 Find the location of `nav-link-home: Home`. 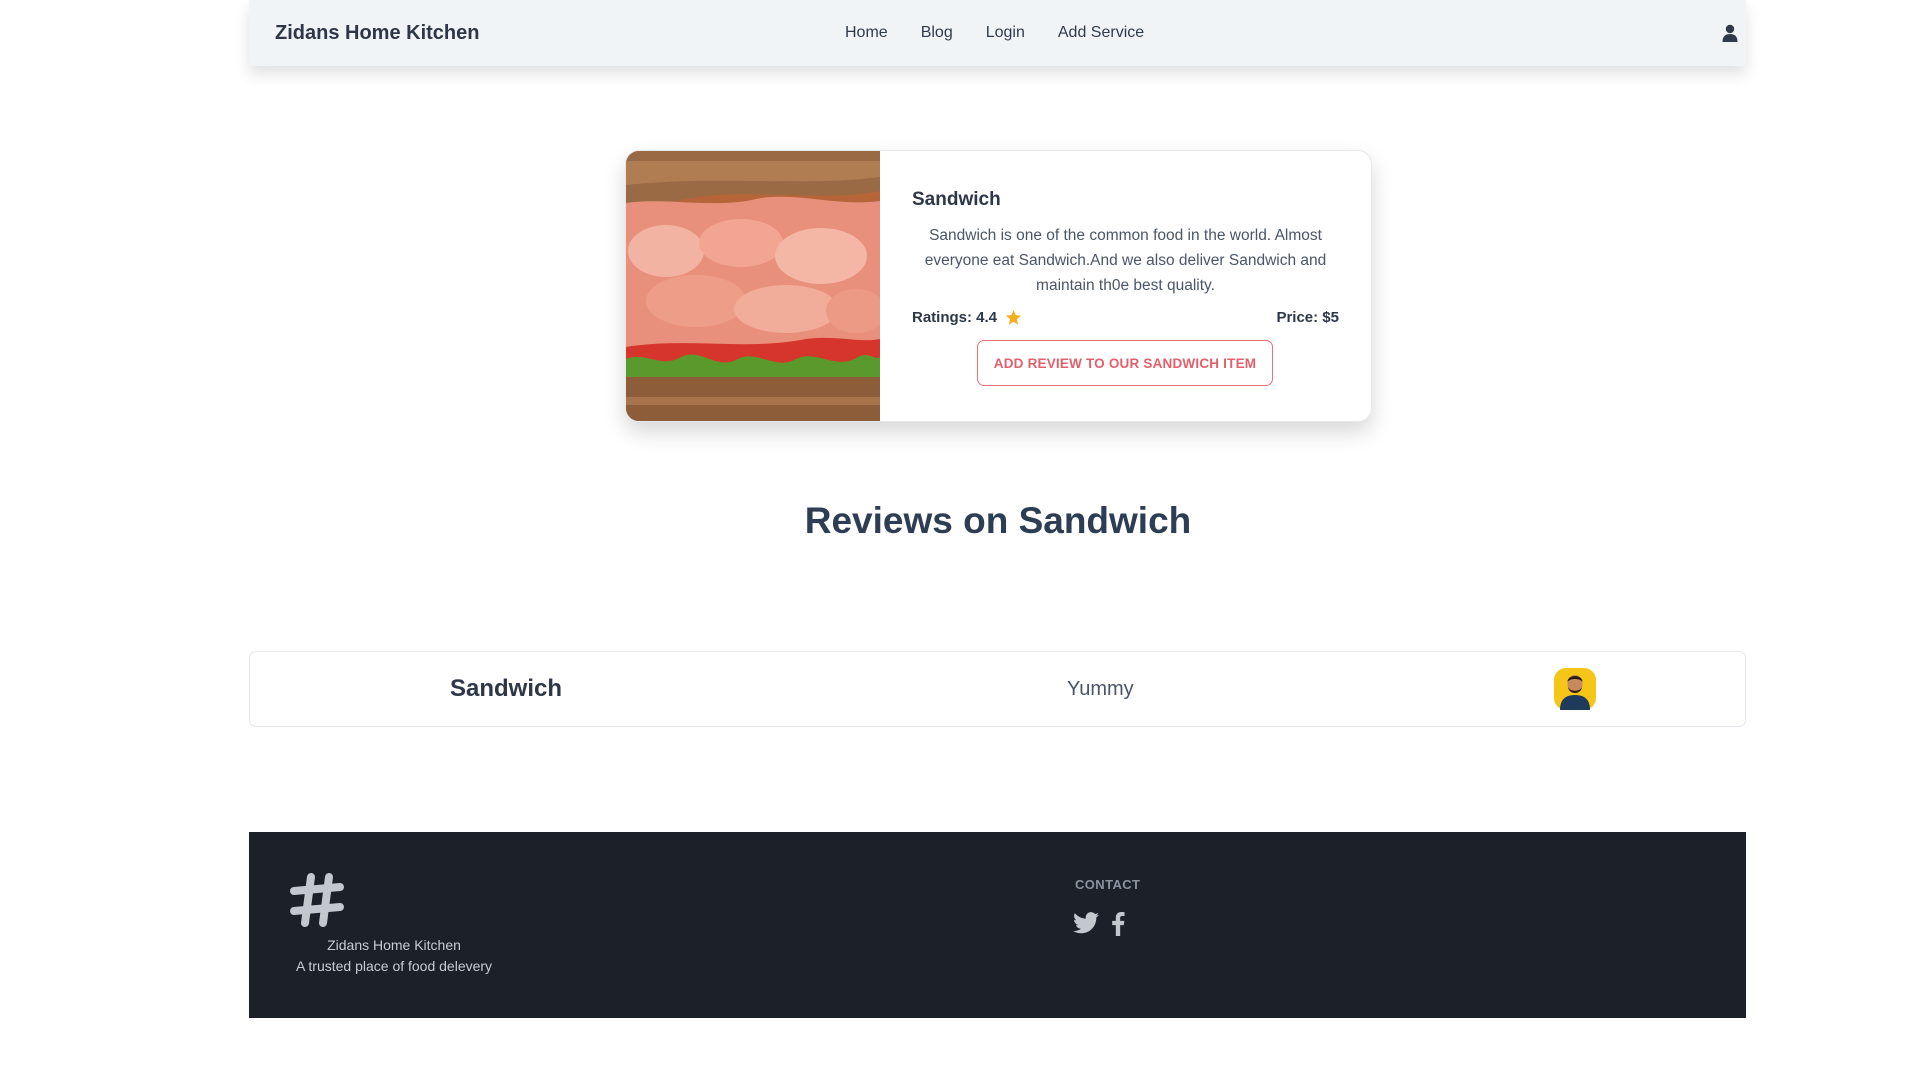

nav-link-home: Home is located at coordinates (866, 33).